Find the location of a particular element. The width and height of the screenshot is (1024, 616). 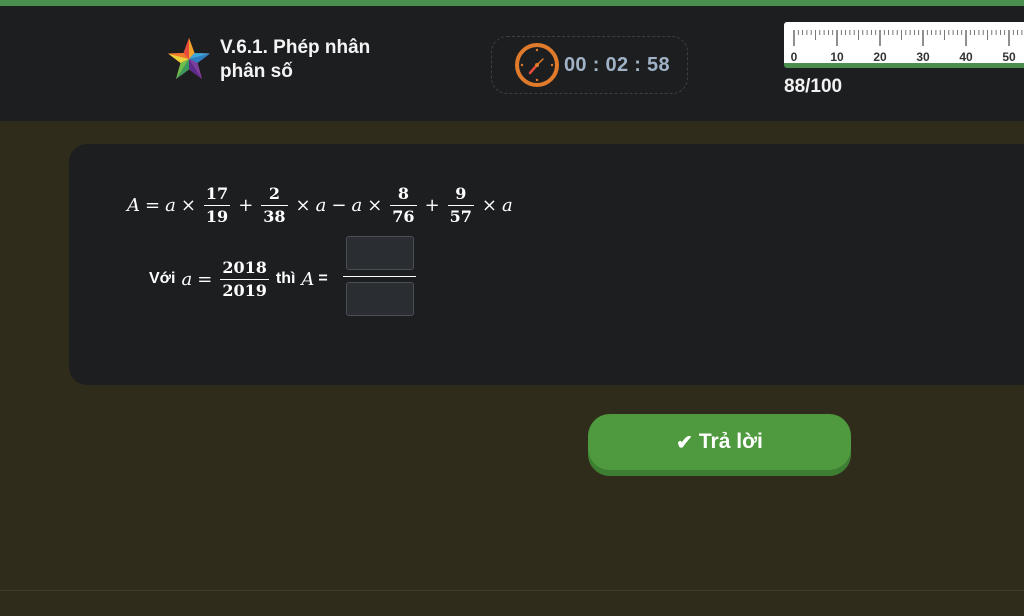

timer-box: 00 : 02 : 58 is located at coordinates (589, 65).